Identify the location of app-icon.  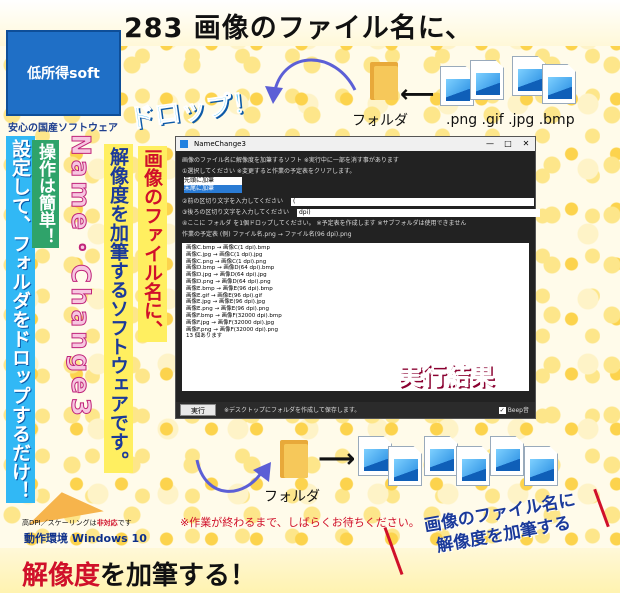
(184, 144).